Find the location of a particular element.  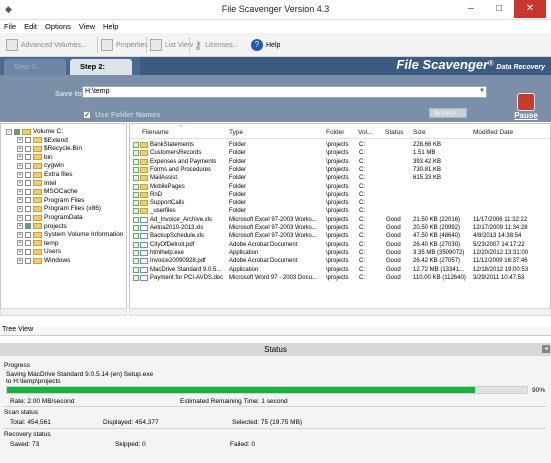

table-row: CustomersRecords Folder \projects C: 1.51 MB is located at coordinates (340, 153).